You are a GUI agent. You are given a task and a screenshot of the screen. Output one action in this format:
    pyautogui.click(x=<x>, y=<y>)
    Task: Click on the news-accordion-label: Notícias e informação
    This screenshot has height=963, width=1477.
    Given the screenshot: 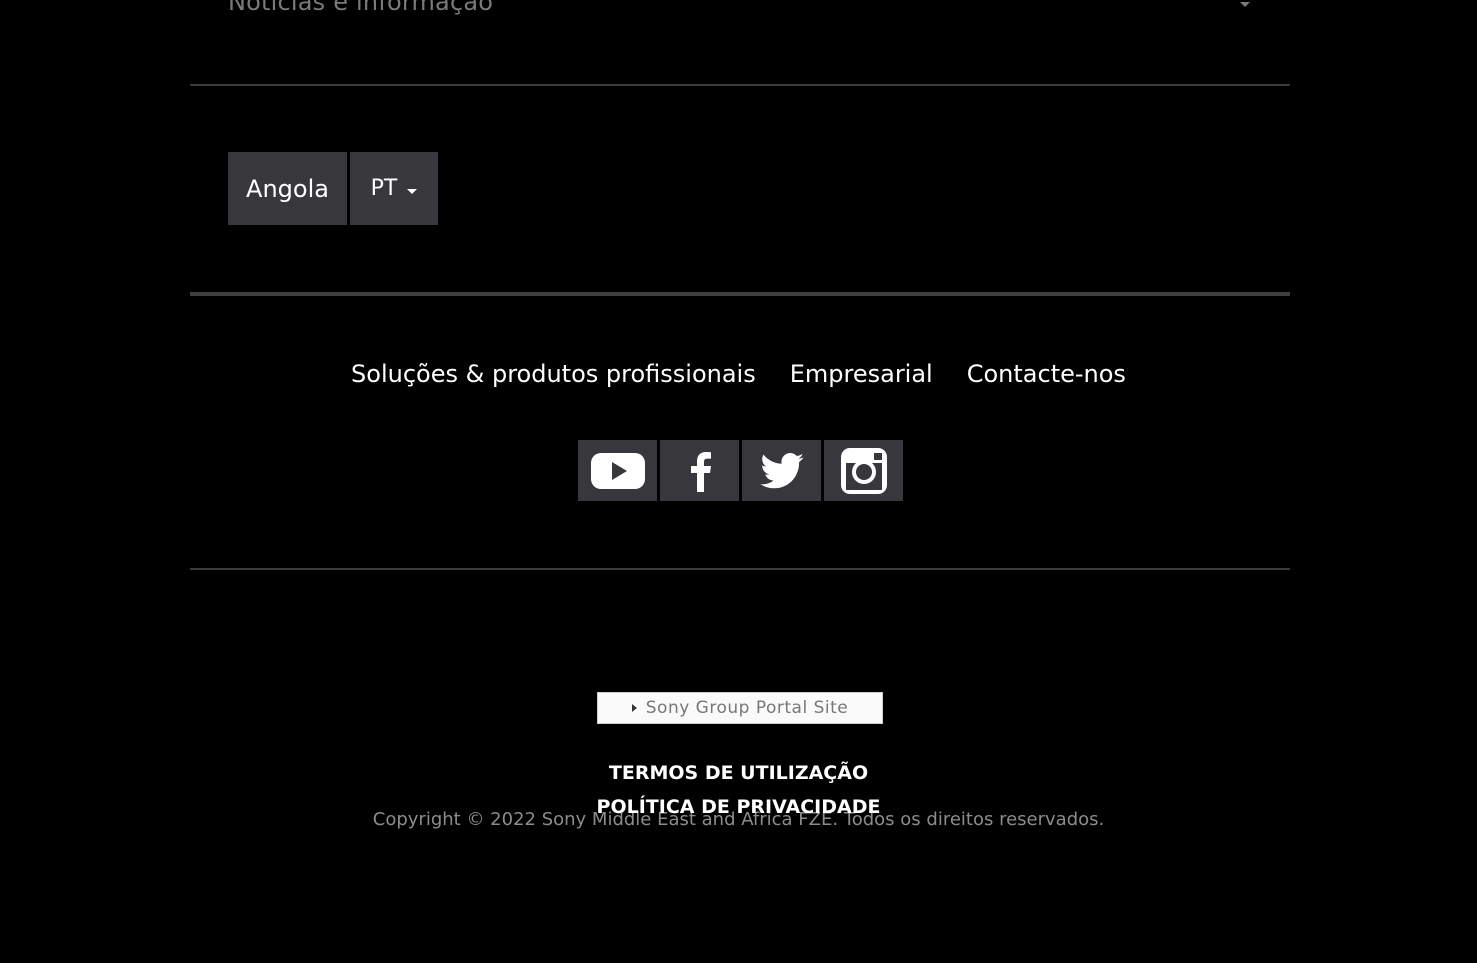 What is the action you would take?
    pyautogui.click(x=361, y=8)
    